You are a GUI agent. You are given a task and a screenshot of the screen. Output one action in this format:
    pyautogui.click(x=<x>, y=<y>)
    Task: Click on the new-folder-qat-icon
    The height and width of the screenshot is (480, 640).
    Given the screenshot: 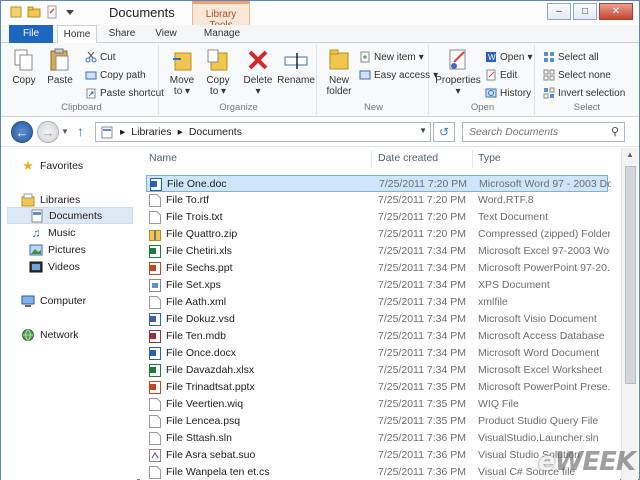 What is the action you would take?
    pyautogui.click(x=34, y=12)
    